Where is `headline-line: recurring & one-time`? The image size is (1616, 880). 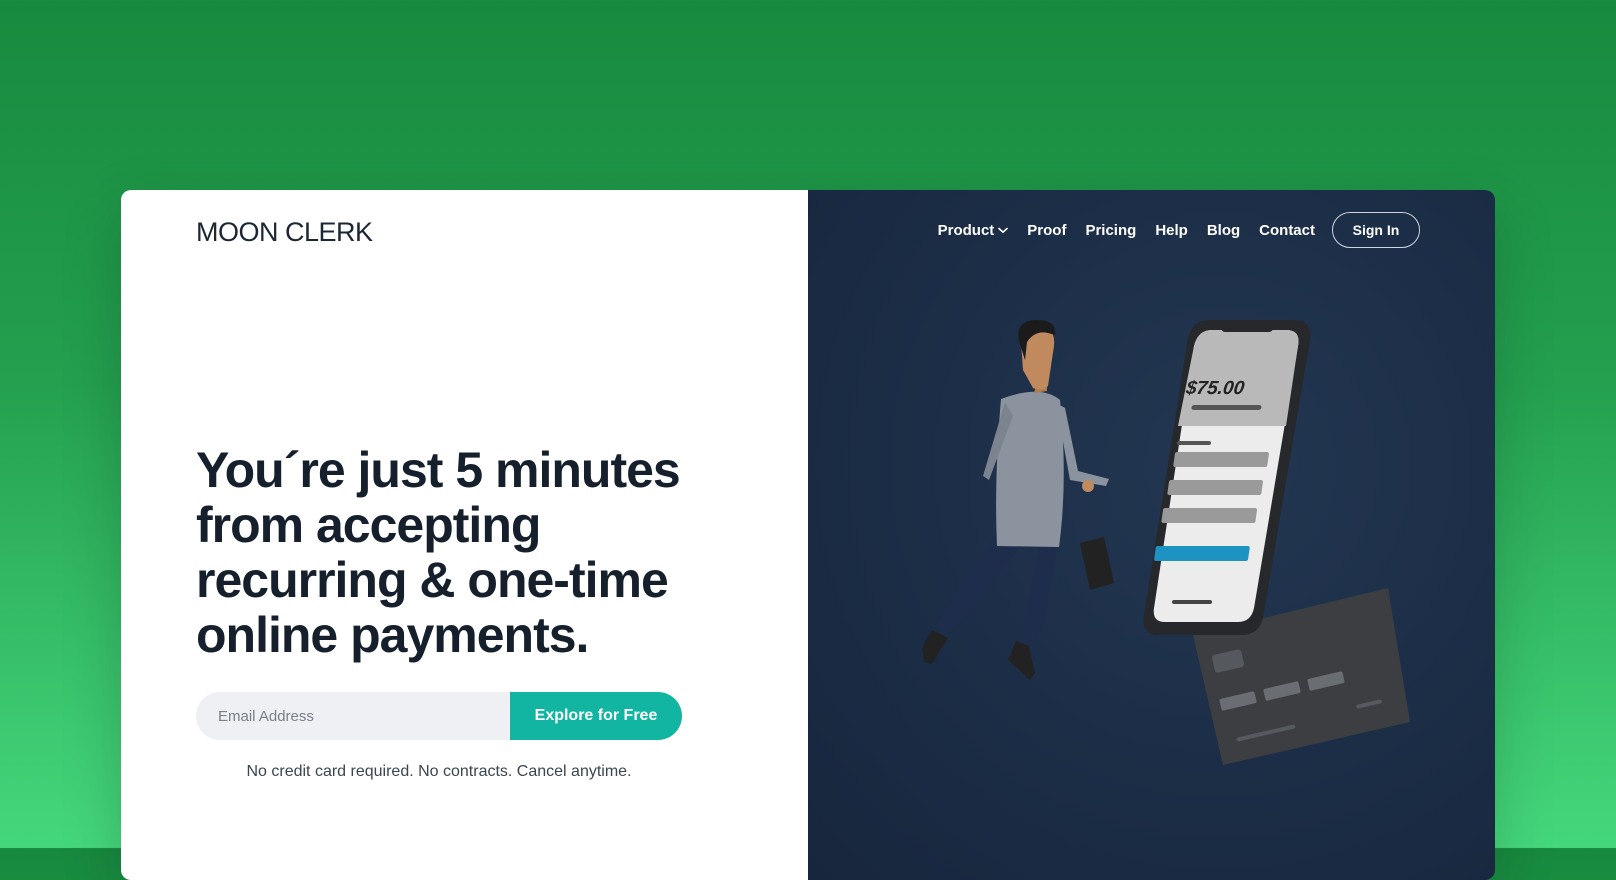
headline-line: recurring & one-time is located at coordinates (432, 580).